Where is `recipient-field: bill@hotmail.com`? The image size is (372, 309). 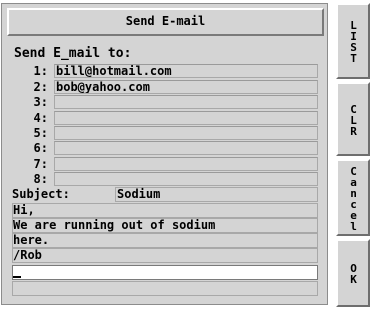
recipient-field: bill@hotmail.com is located at coordinates (186, 71).